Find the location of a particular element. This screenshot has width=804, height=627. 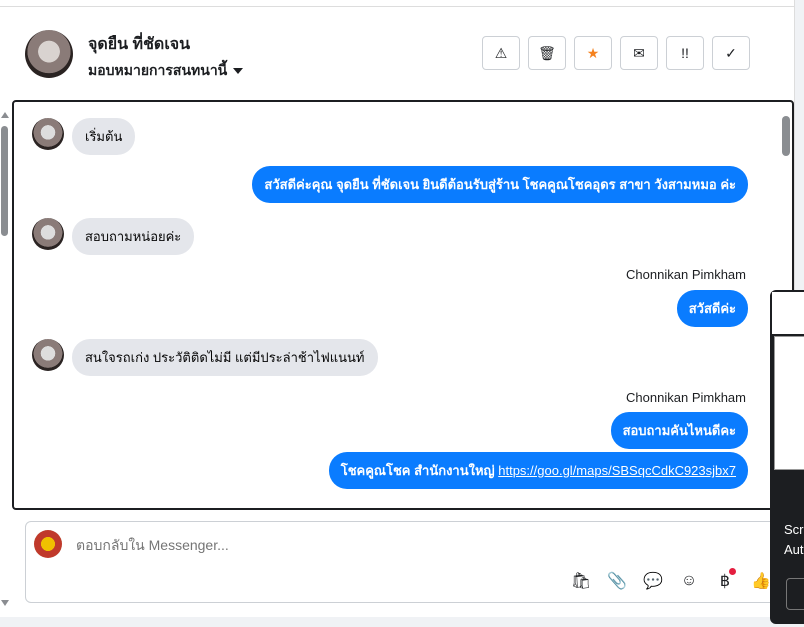

shop-bag-icon-glyph: 🛍 is located at coordinates (581, 581).